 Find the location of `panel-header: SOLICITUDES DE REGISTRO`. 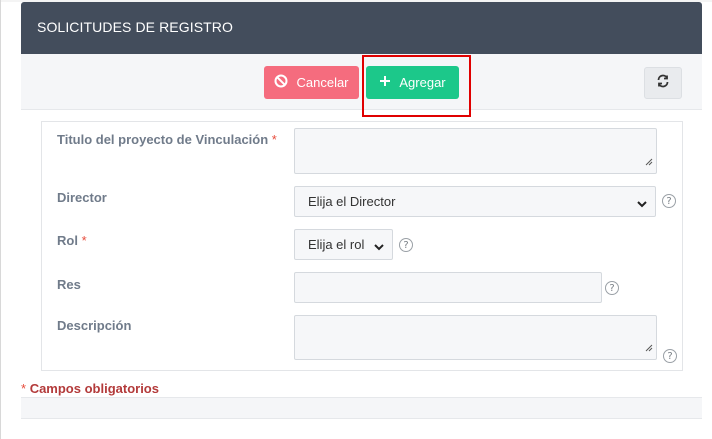

panel-header: SOLICITUDES DE REGISTRO is located at coordinates (361, 28).